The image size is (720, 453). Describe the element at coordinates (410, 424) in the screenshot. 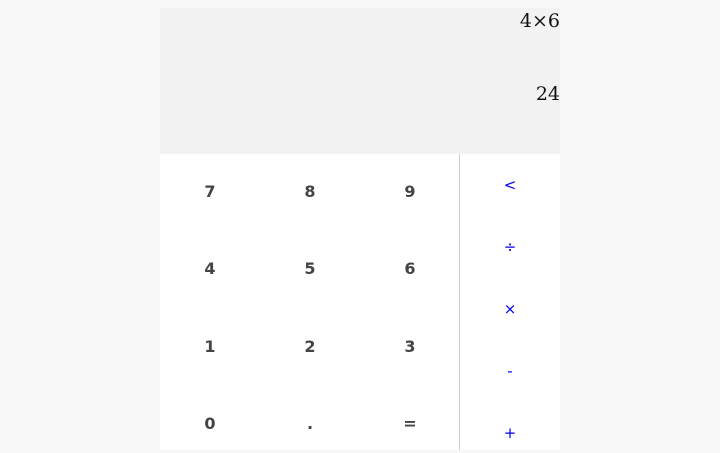

I see `key-equals: =` at that location.